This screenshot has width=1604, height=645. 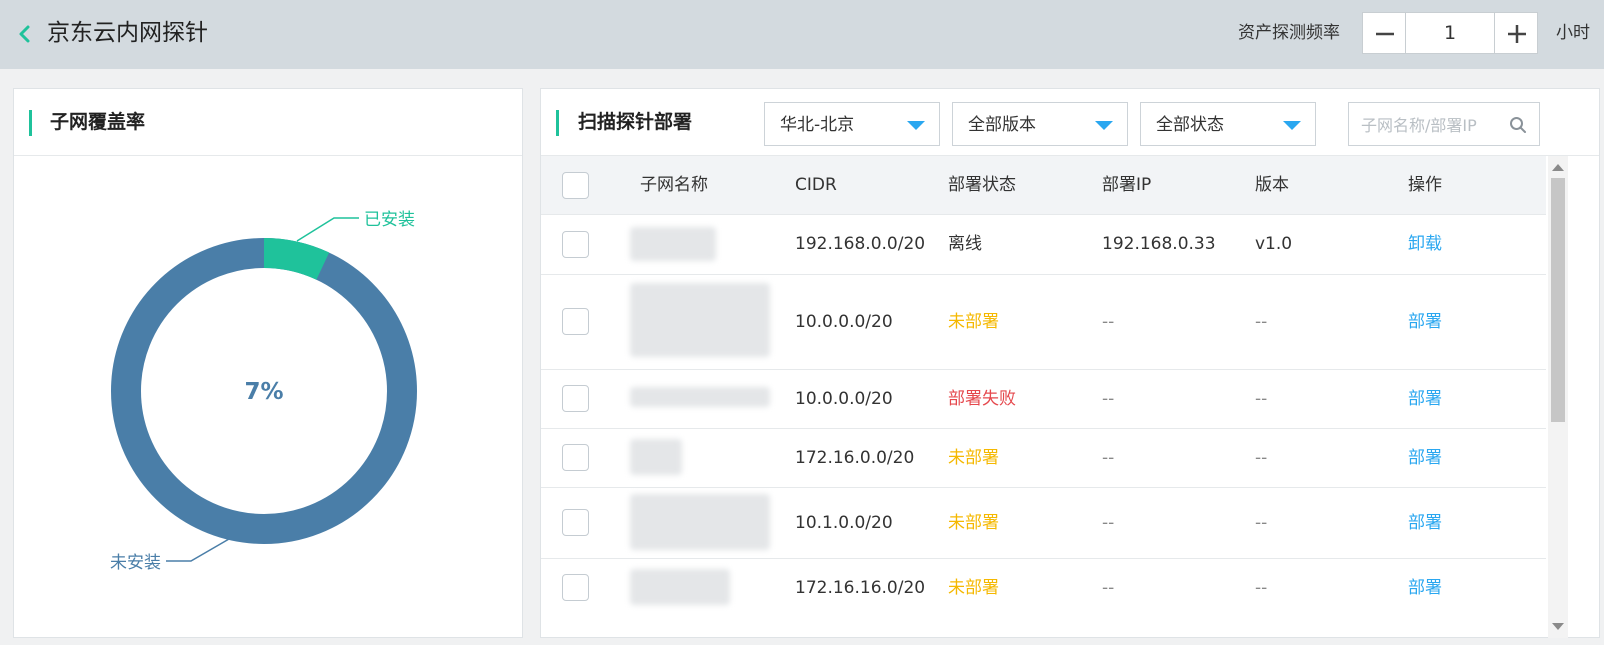 I want to click on table-row: 172.16.0.0/20 未部署 -- -- 部署, so click(x=1043, y=458).